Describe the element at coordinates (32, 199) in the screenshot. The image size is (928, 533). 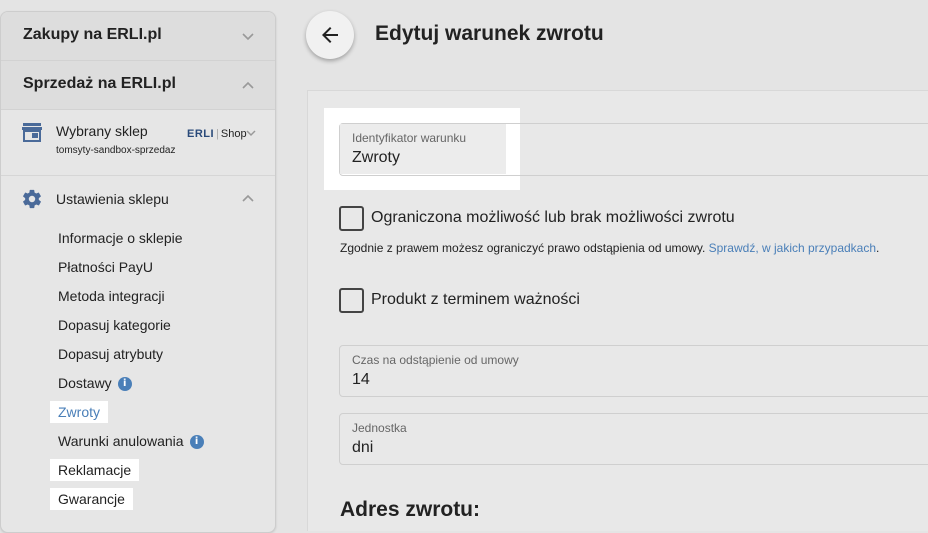
I see `gear-icon` at that location.